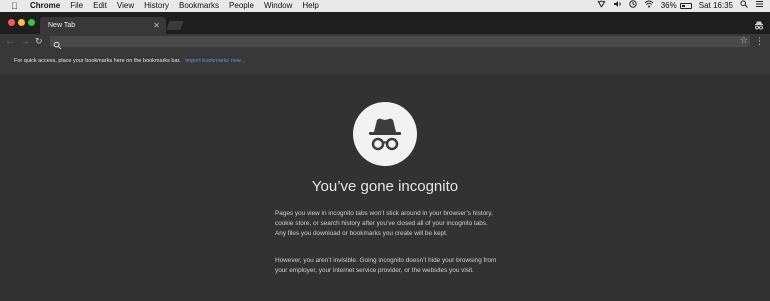  I want to click on spotlight-icon, so click(744, 6).